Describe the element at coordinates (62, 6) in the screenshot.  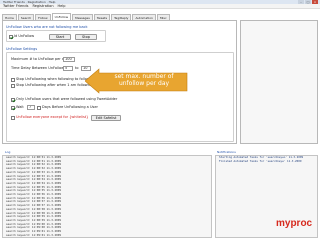
I see `menu-item-help: Help` at that location.